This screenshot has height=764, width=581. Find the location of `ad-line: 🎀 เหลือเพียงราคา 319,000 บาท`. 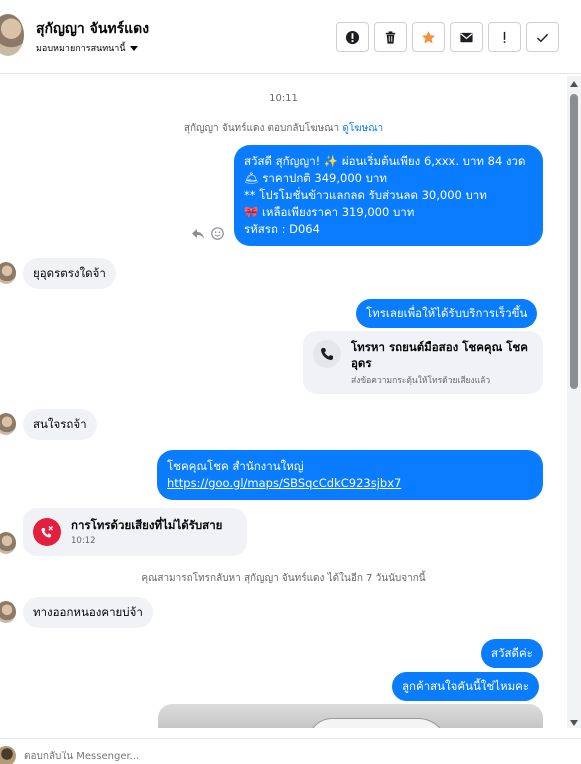

ad-line: 🎀 เหลือเพียงราคา 319,000 บาท is located at coordinates (329, 212).